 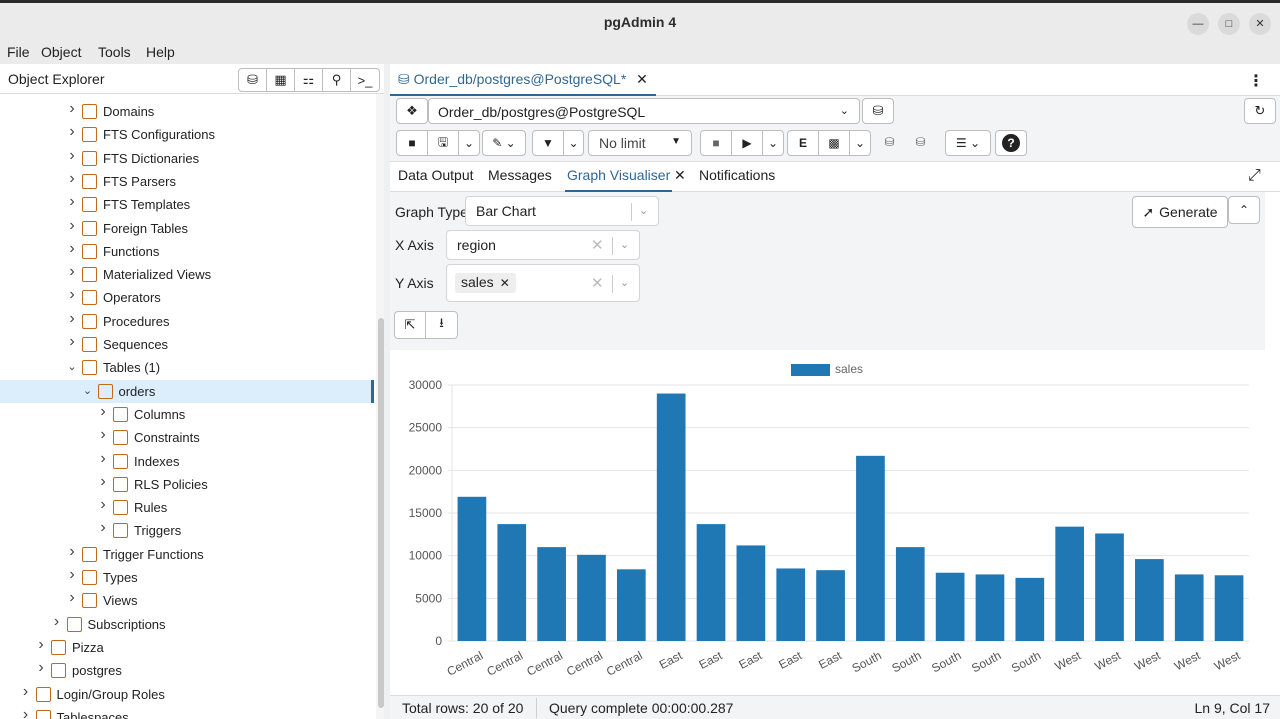 What do you see at coordinates (619, 179) in the screenshot?
I see `tab-graph-visualiser: Graph Visualiser` at bounding box center [619, 179].